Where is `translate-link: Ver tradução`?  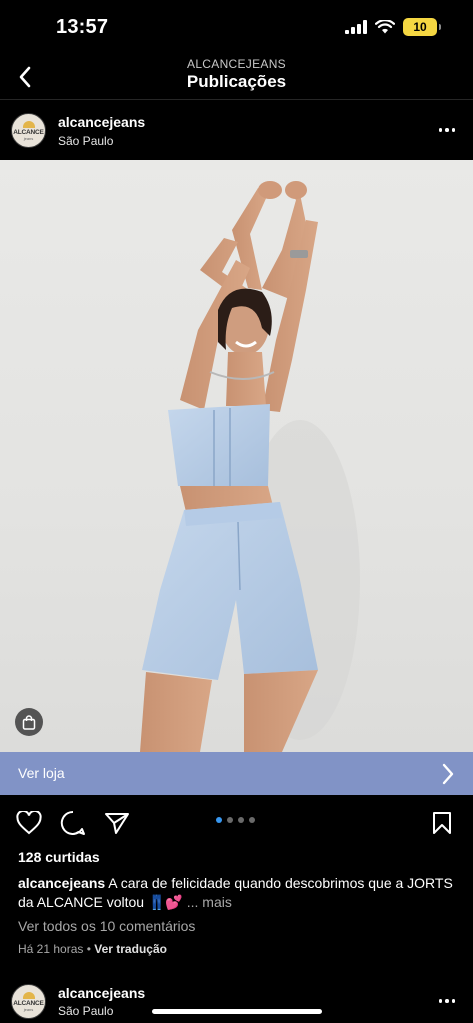 translate-link: Ver tradução is located at coordinates (130, 949).